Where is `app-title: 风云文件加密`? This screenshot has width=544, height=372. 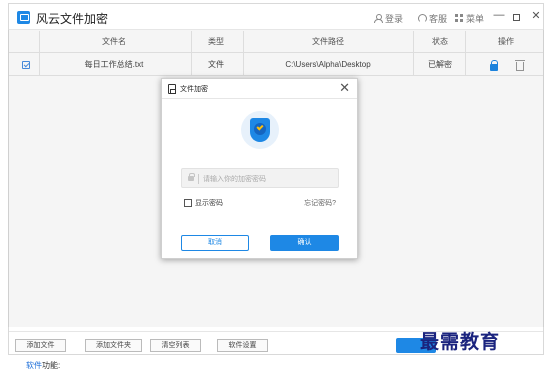
app-title: 风云文件加密 is located at coordinates (72, 19).